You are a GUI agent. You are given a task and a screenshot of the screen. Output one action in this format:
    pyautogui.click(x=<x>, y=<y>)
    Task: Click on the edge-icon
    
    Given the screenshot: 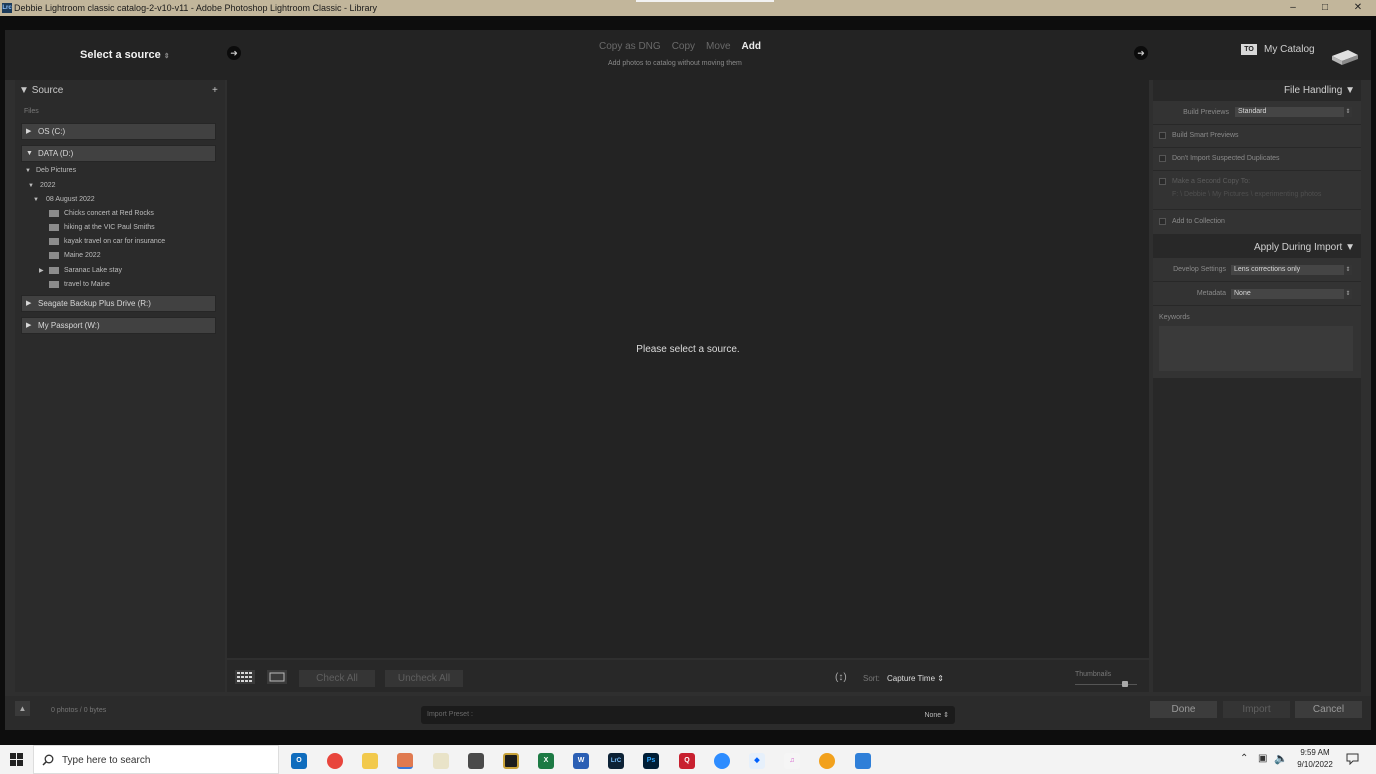 What is the action you would take?
    pyautogui.click(x=827, y=761)
    